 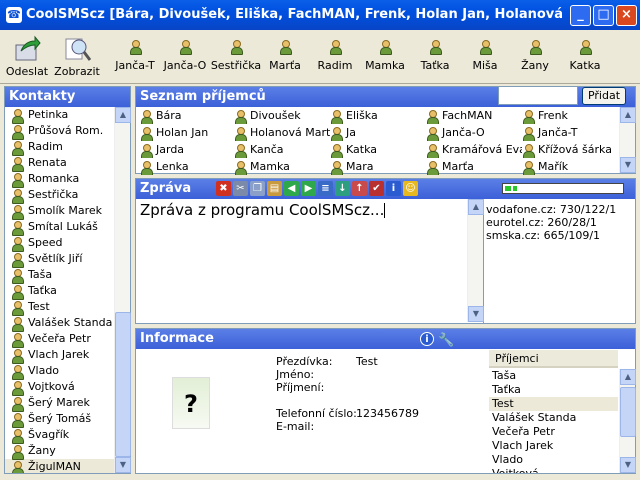 What do you see at coordinates (60, 371) in the screenshot?
I see `contact-item: Vlado` at bounding box center [60, 371].